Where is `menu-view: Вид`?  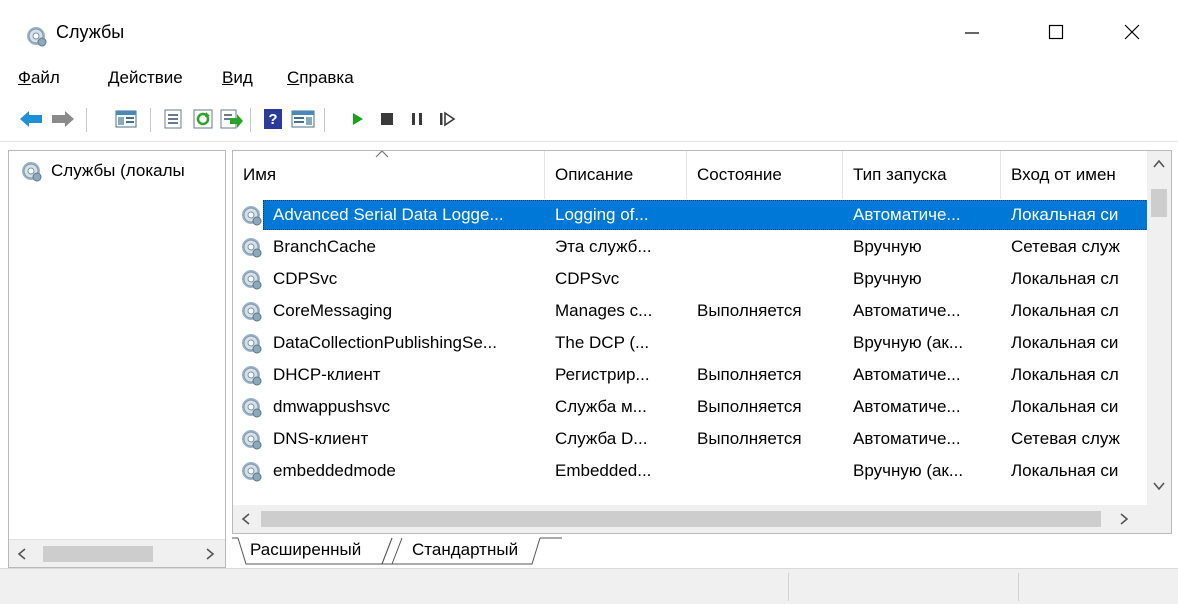 menu-view: Вид is located at coordinates (237, 78).